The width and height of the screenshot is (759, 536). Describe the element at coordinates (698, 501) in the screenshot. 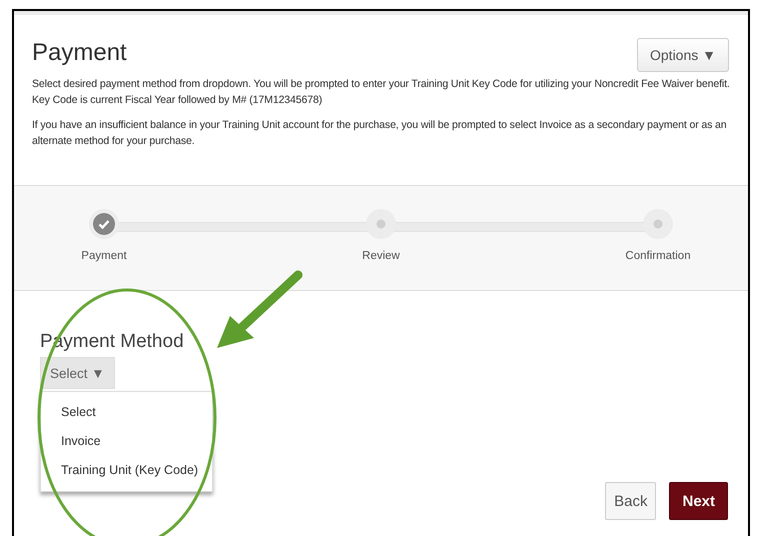

I see `next-button: Next` at that location.